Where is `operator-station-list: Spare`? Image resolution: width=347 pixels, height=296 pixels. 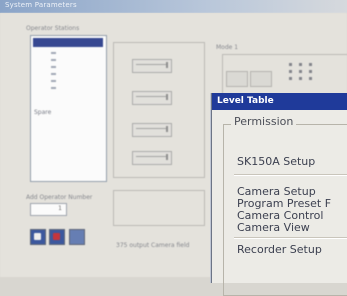 operator-station-list: Spare is located at coordinates (68, 108).